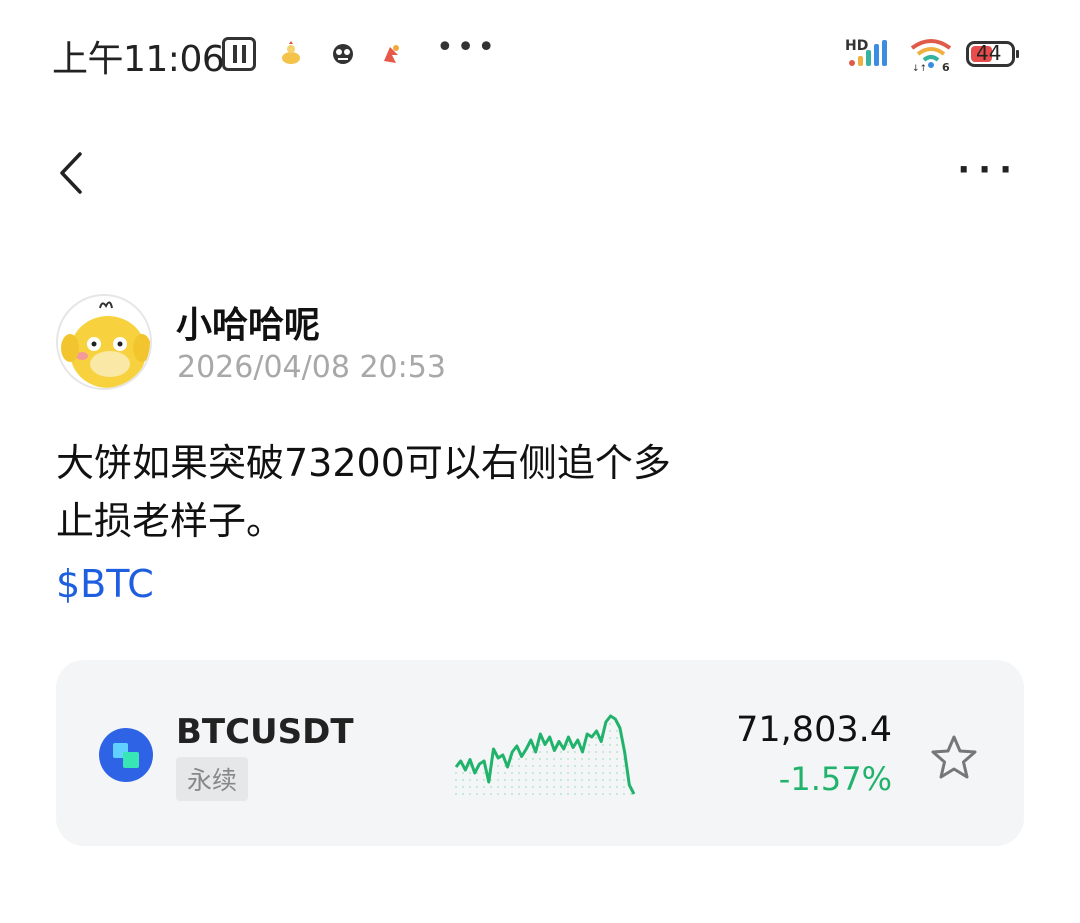 This screenshot has height=923, width=1080. I want to click on post-text-line-1: 大饼如果突破73200可以右侧追个多, so click(363, 463).